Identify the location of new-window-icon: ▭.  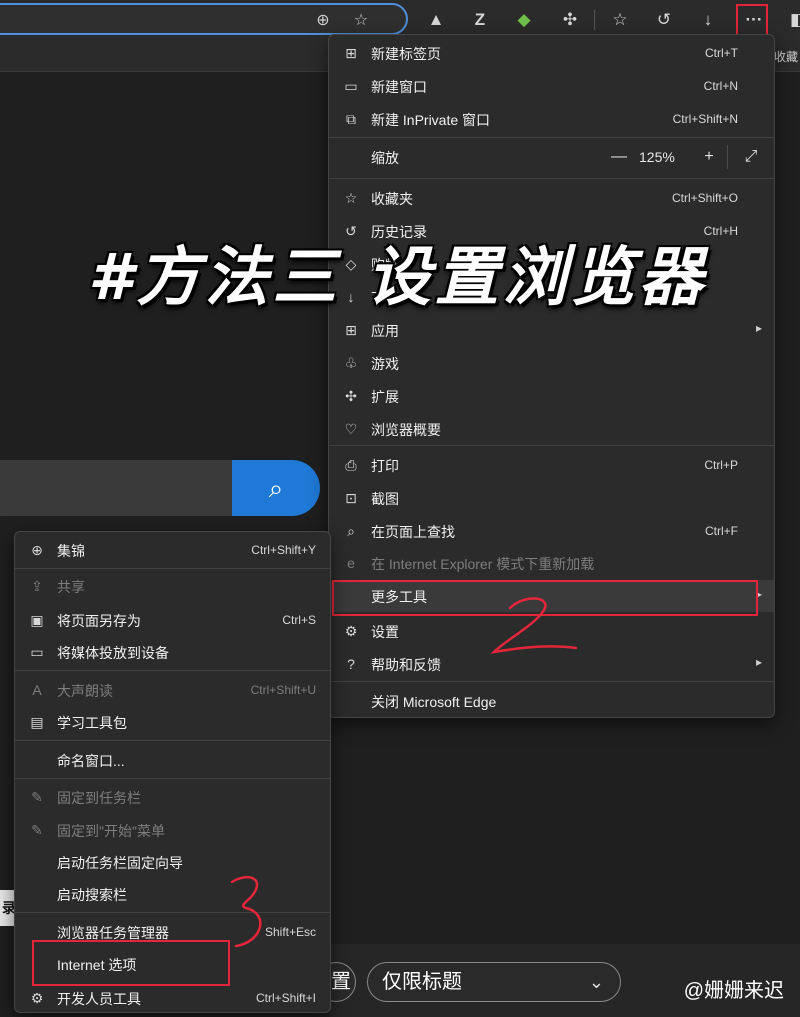
(351, 86).